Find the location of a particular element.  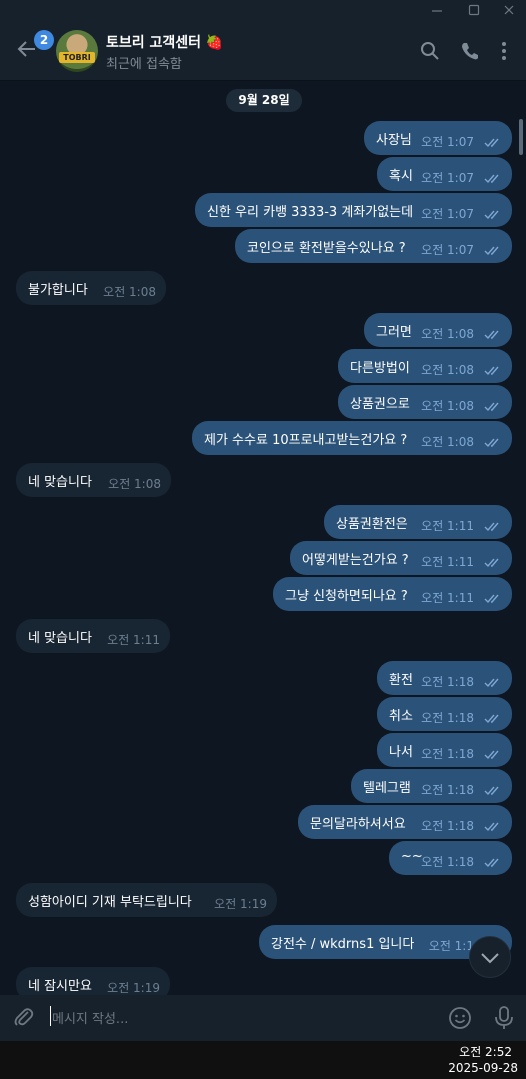

message-bubble-incoming: 네 맞습니다 오전 1:08 is located at coordinates (93, 480).